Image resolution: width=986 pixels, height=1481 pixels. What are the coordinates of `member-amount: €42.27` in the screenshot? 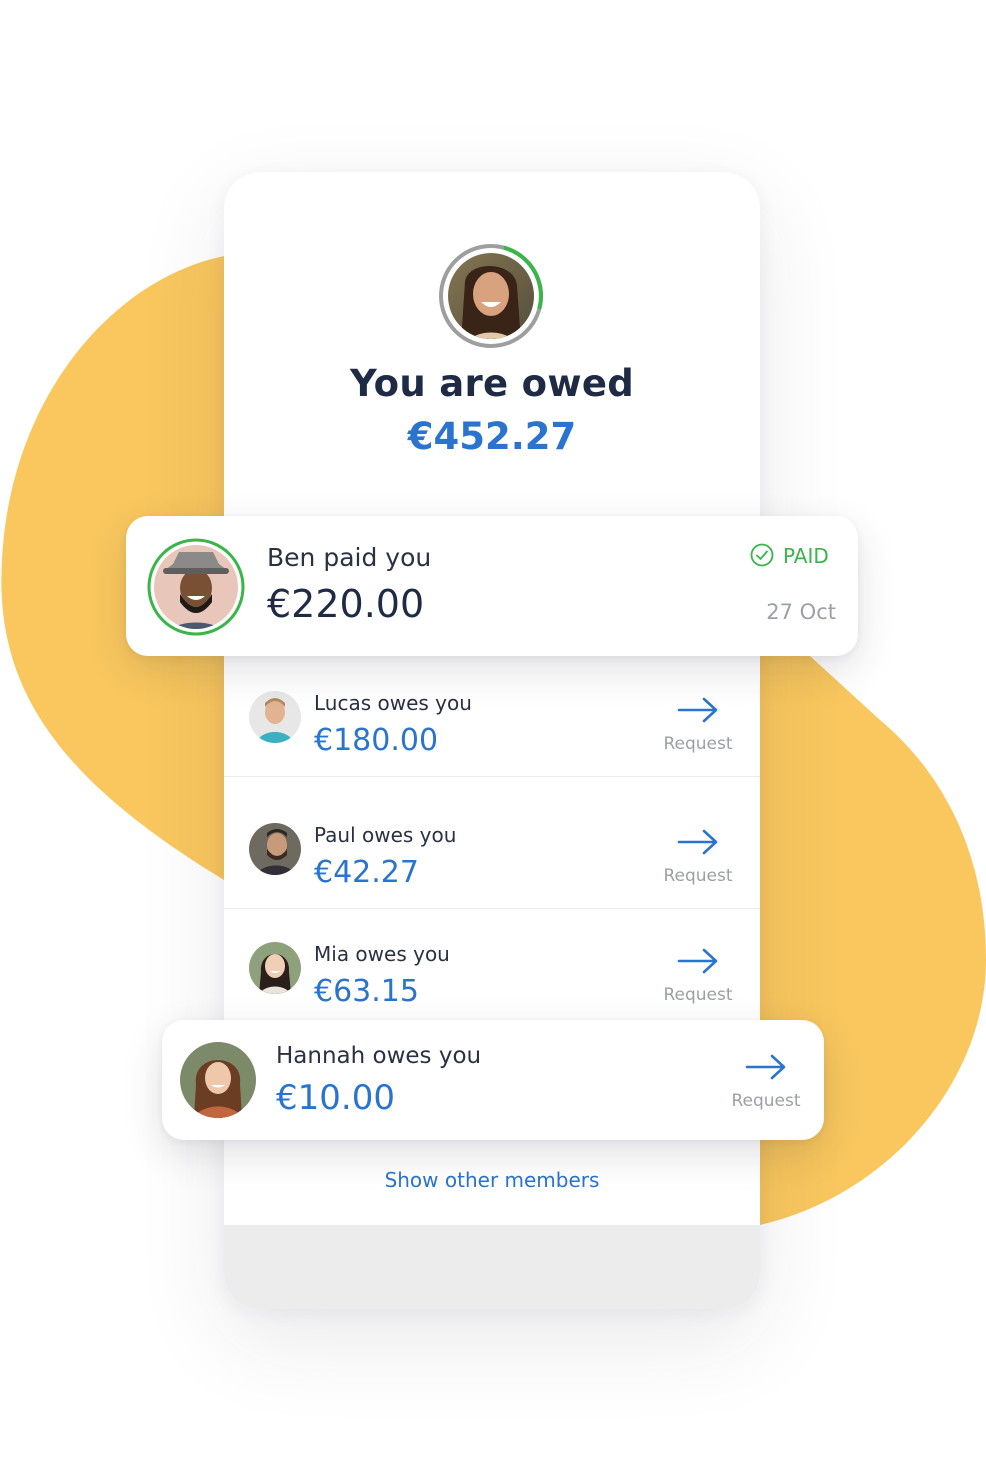 It's located at (366, 872).